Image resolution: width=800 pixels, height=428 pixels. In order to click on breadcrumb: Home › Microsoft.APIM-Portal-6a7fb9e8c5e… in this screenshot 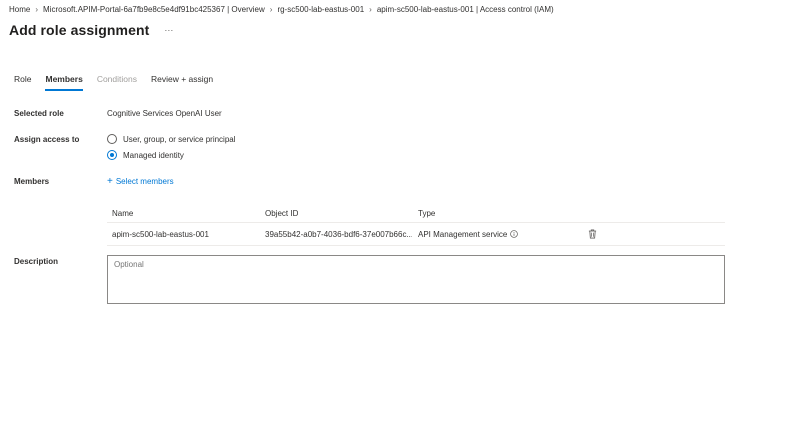, I will do `click(281, 9)`.